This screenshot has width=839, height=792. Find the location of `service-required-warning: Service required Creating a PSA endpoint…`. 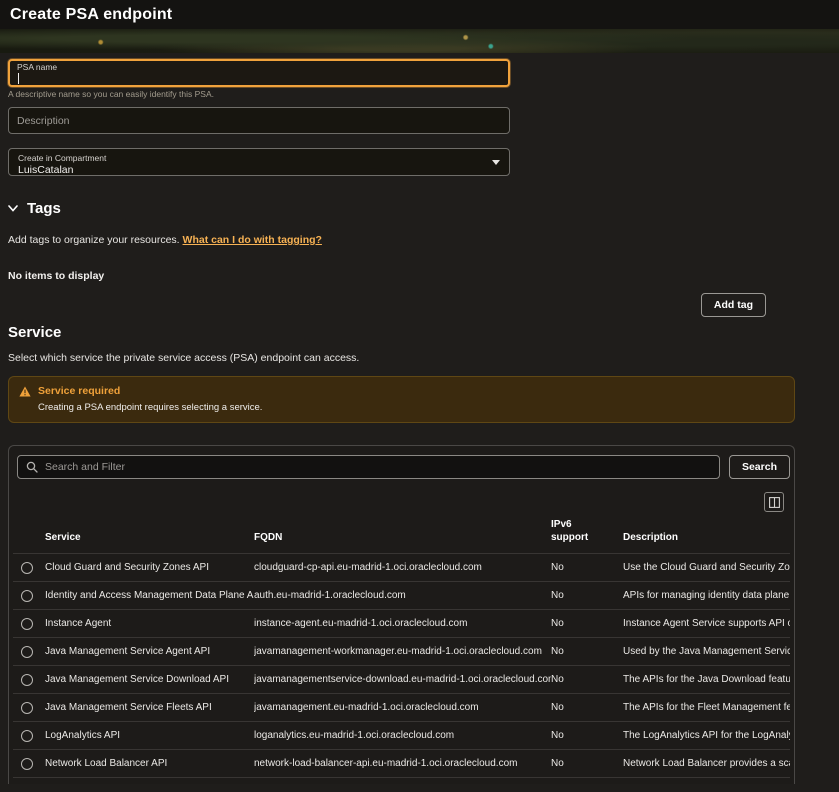

service-required-warning: Service required Creating a PSA endpoint… is located at coordinates (401, 399).